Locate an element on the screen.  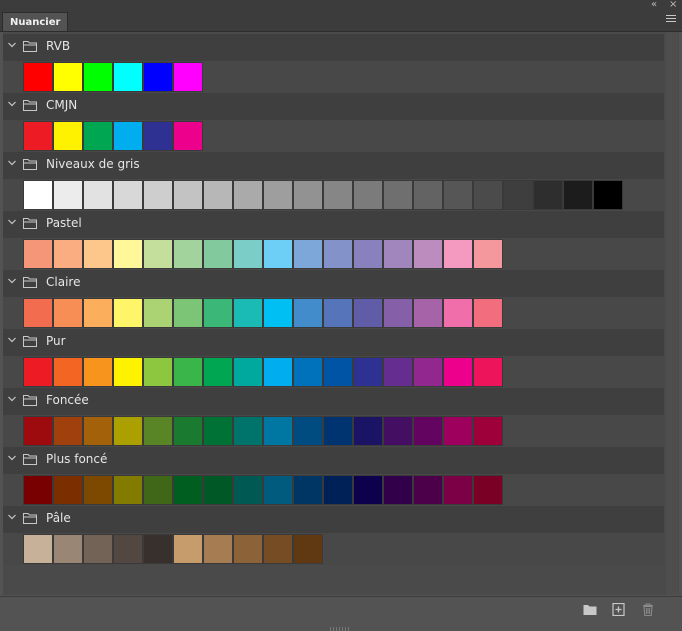
tab-nuancier: Nuancier is located at coordinates (35, 21).